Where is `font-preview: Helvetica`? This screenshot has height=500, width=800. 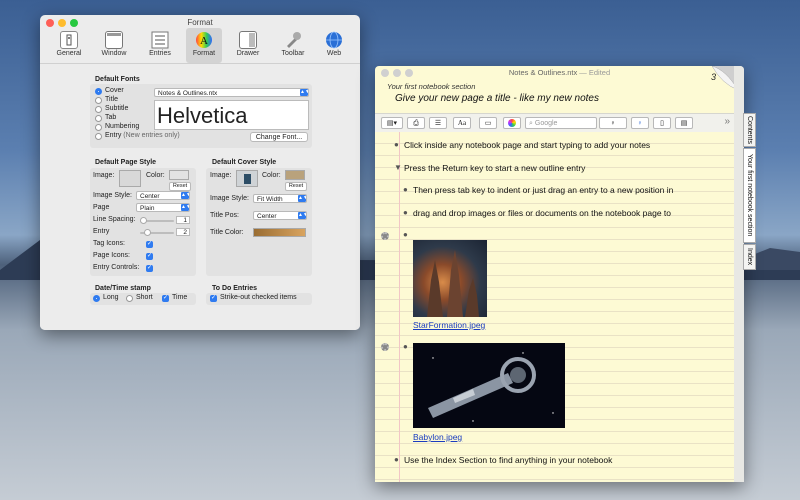 font-preview: Helvetica is located at coordinates (231, 115).